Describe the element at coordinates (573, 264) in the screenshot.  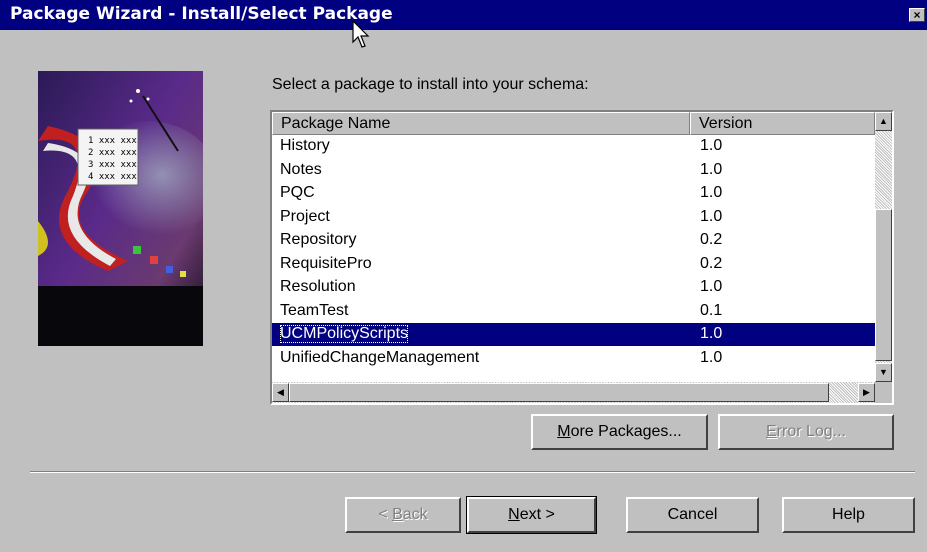
I see `list-row: RequisitePro 0.2` at that location.